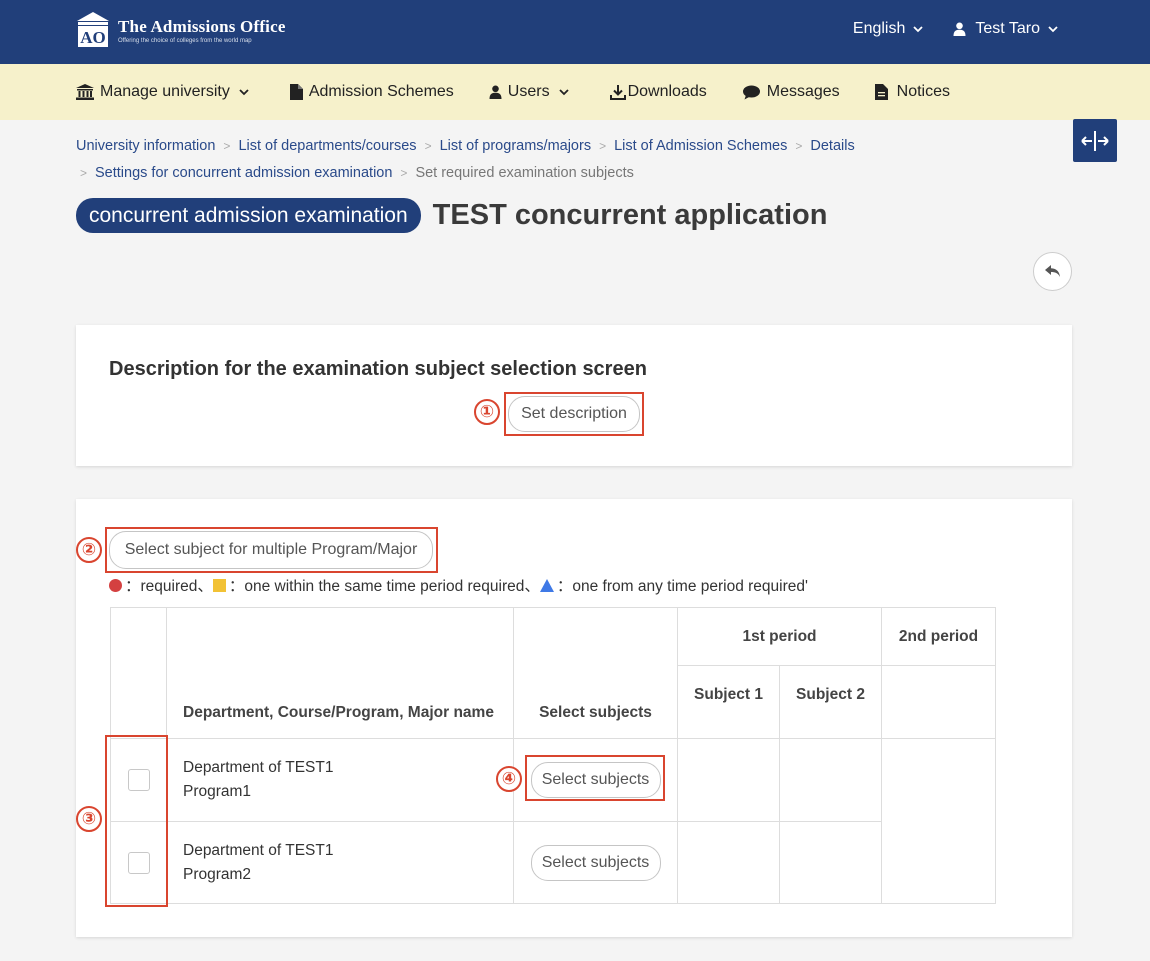  Describe the element at coordinates (169, 586) in the screenshot. I see `legend-required: ：required、` at that location.